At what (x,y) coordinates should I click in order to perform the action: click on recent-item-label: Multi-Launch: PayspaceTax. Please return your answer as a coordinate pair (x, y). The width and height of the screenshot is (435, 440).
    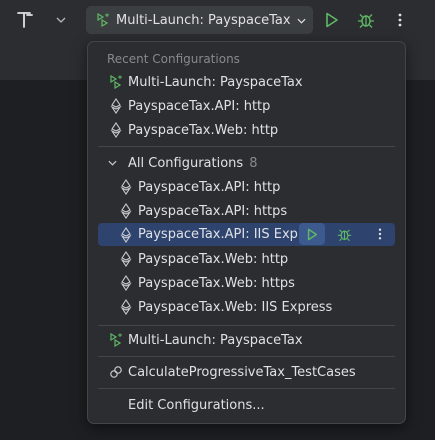
    Looking at the image, I should click on (215, 82).